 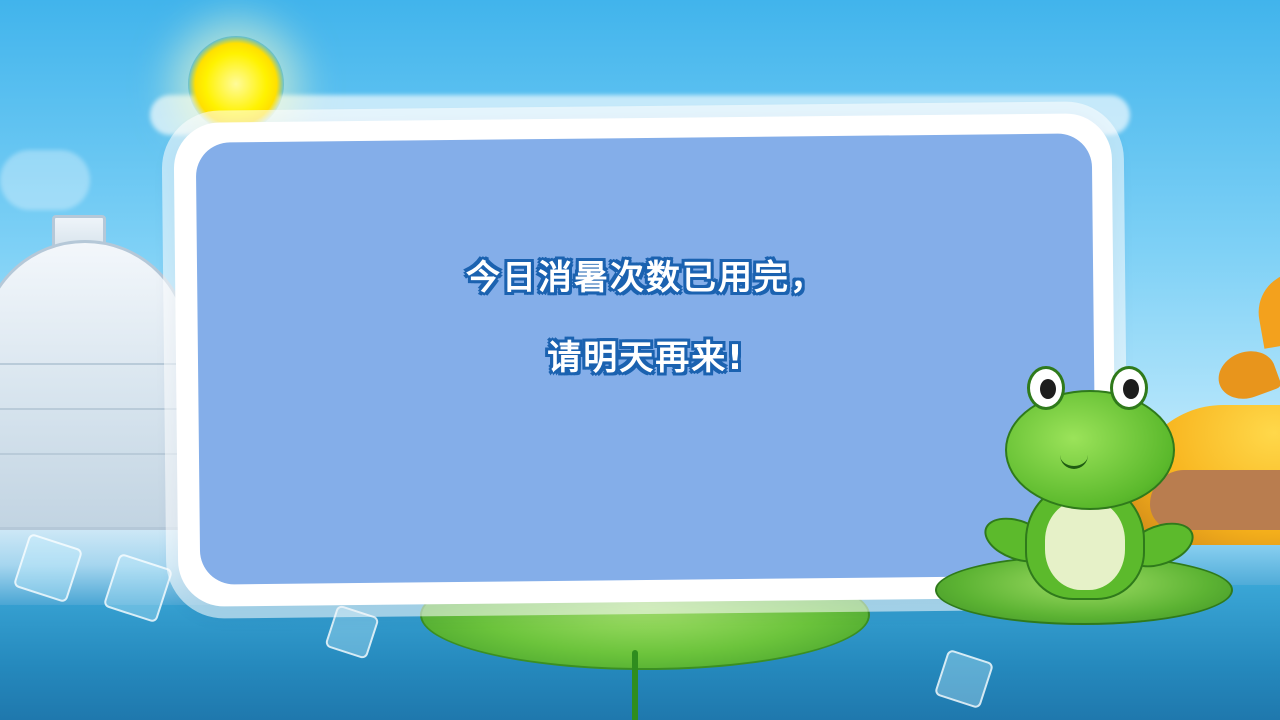 I want to click on frog-head, so click(x=1090, y=450).